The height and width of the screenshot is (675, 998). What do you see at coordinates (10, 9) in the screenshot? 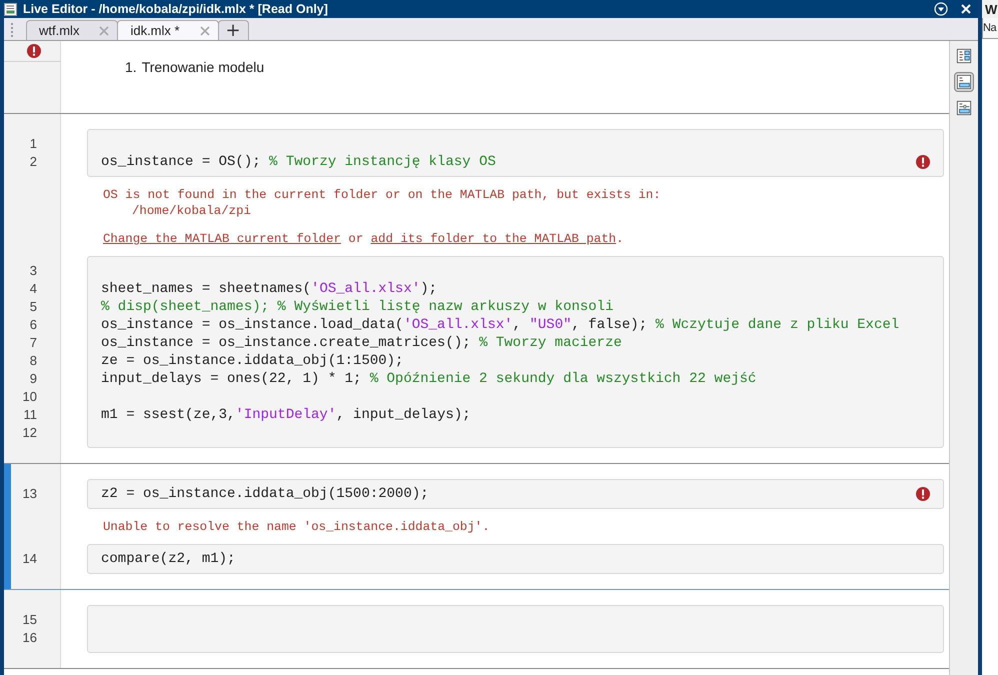
I see `document-icon` at bounding box center [10, 9].